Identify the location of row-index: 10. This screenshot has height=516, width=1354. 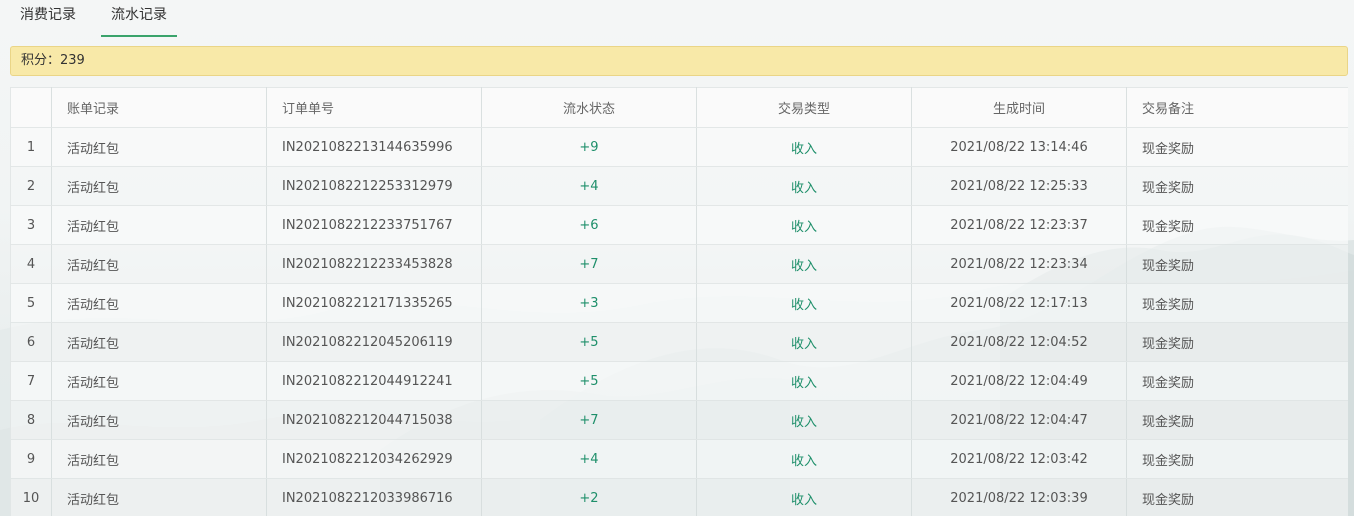
(31, 497).